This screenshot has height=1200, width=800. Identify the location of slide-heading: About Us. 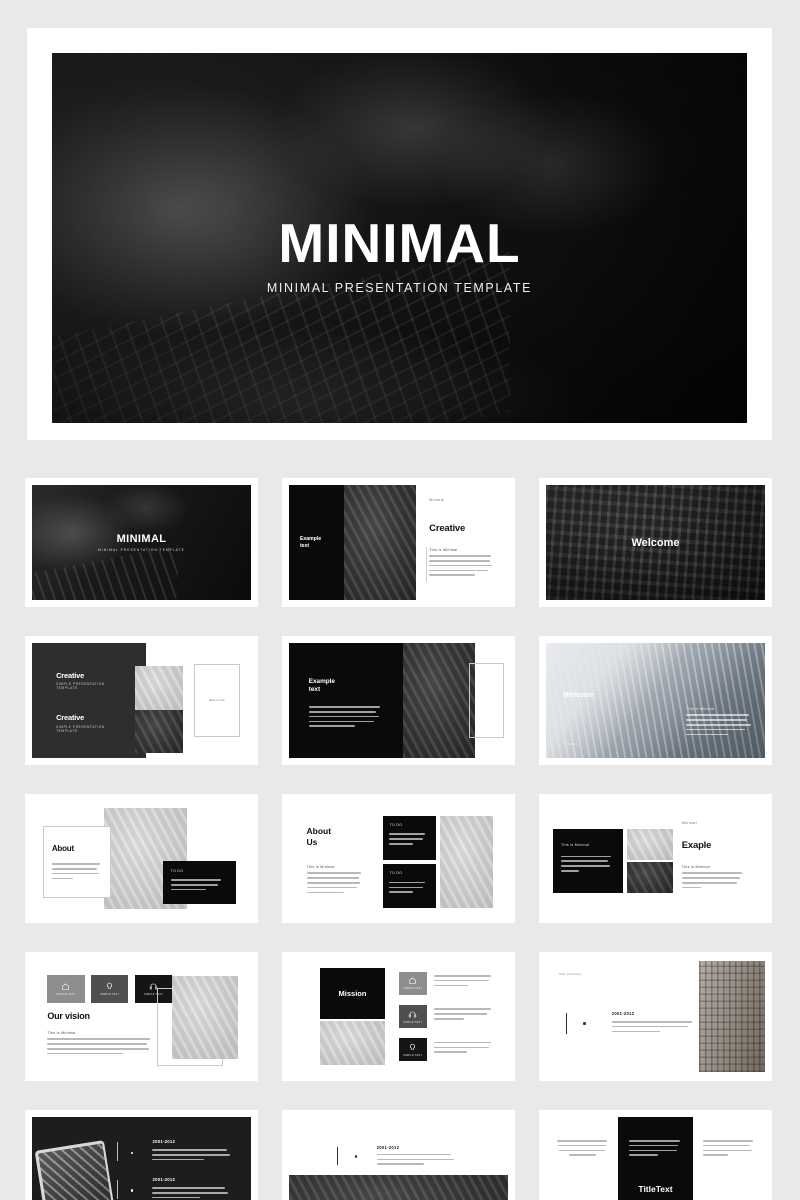
(319, 836).